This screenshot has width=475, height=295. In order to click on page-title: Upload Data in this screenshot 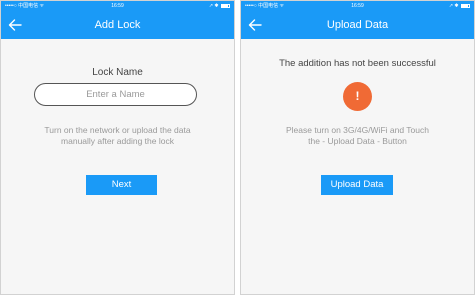, I will do `click(357, 25)`.